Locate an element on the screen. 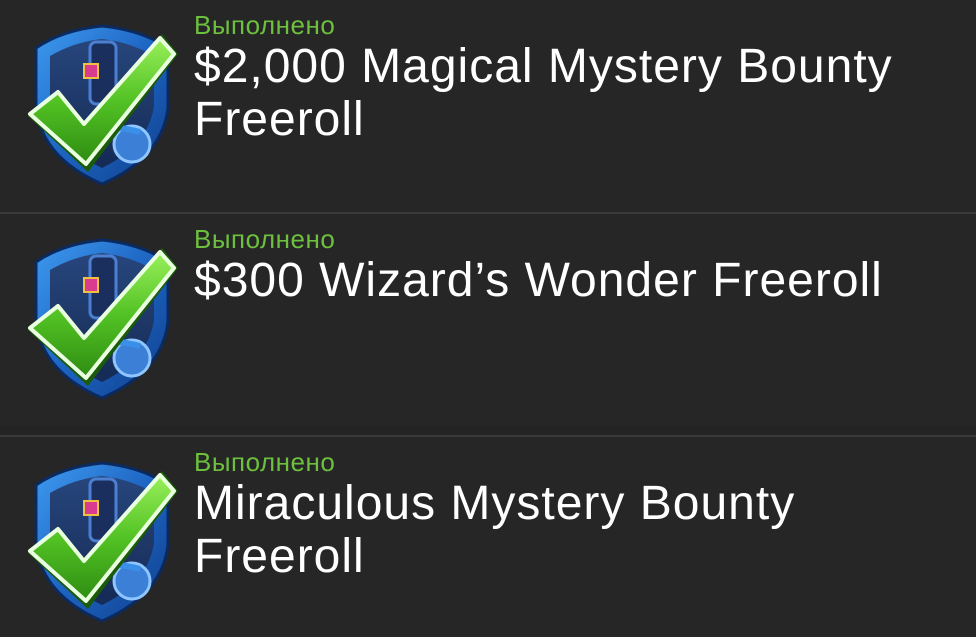 The image size is (976, 637). mission-title: Miraculous Mystery Bounty Freeroll is located at coordinates (495, 530).